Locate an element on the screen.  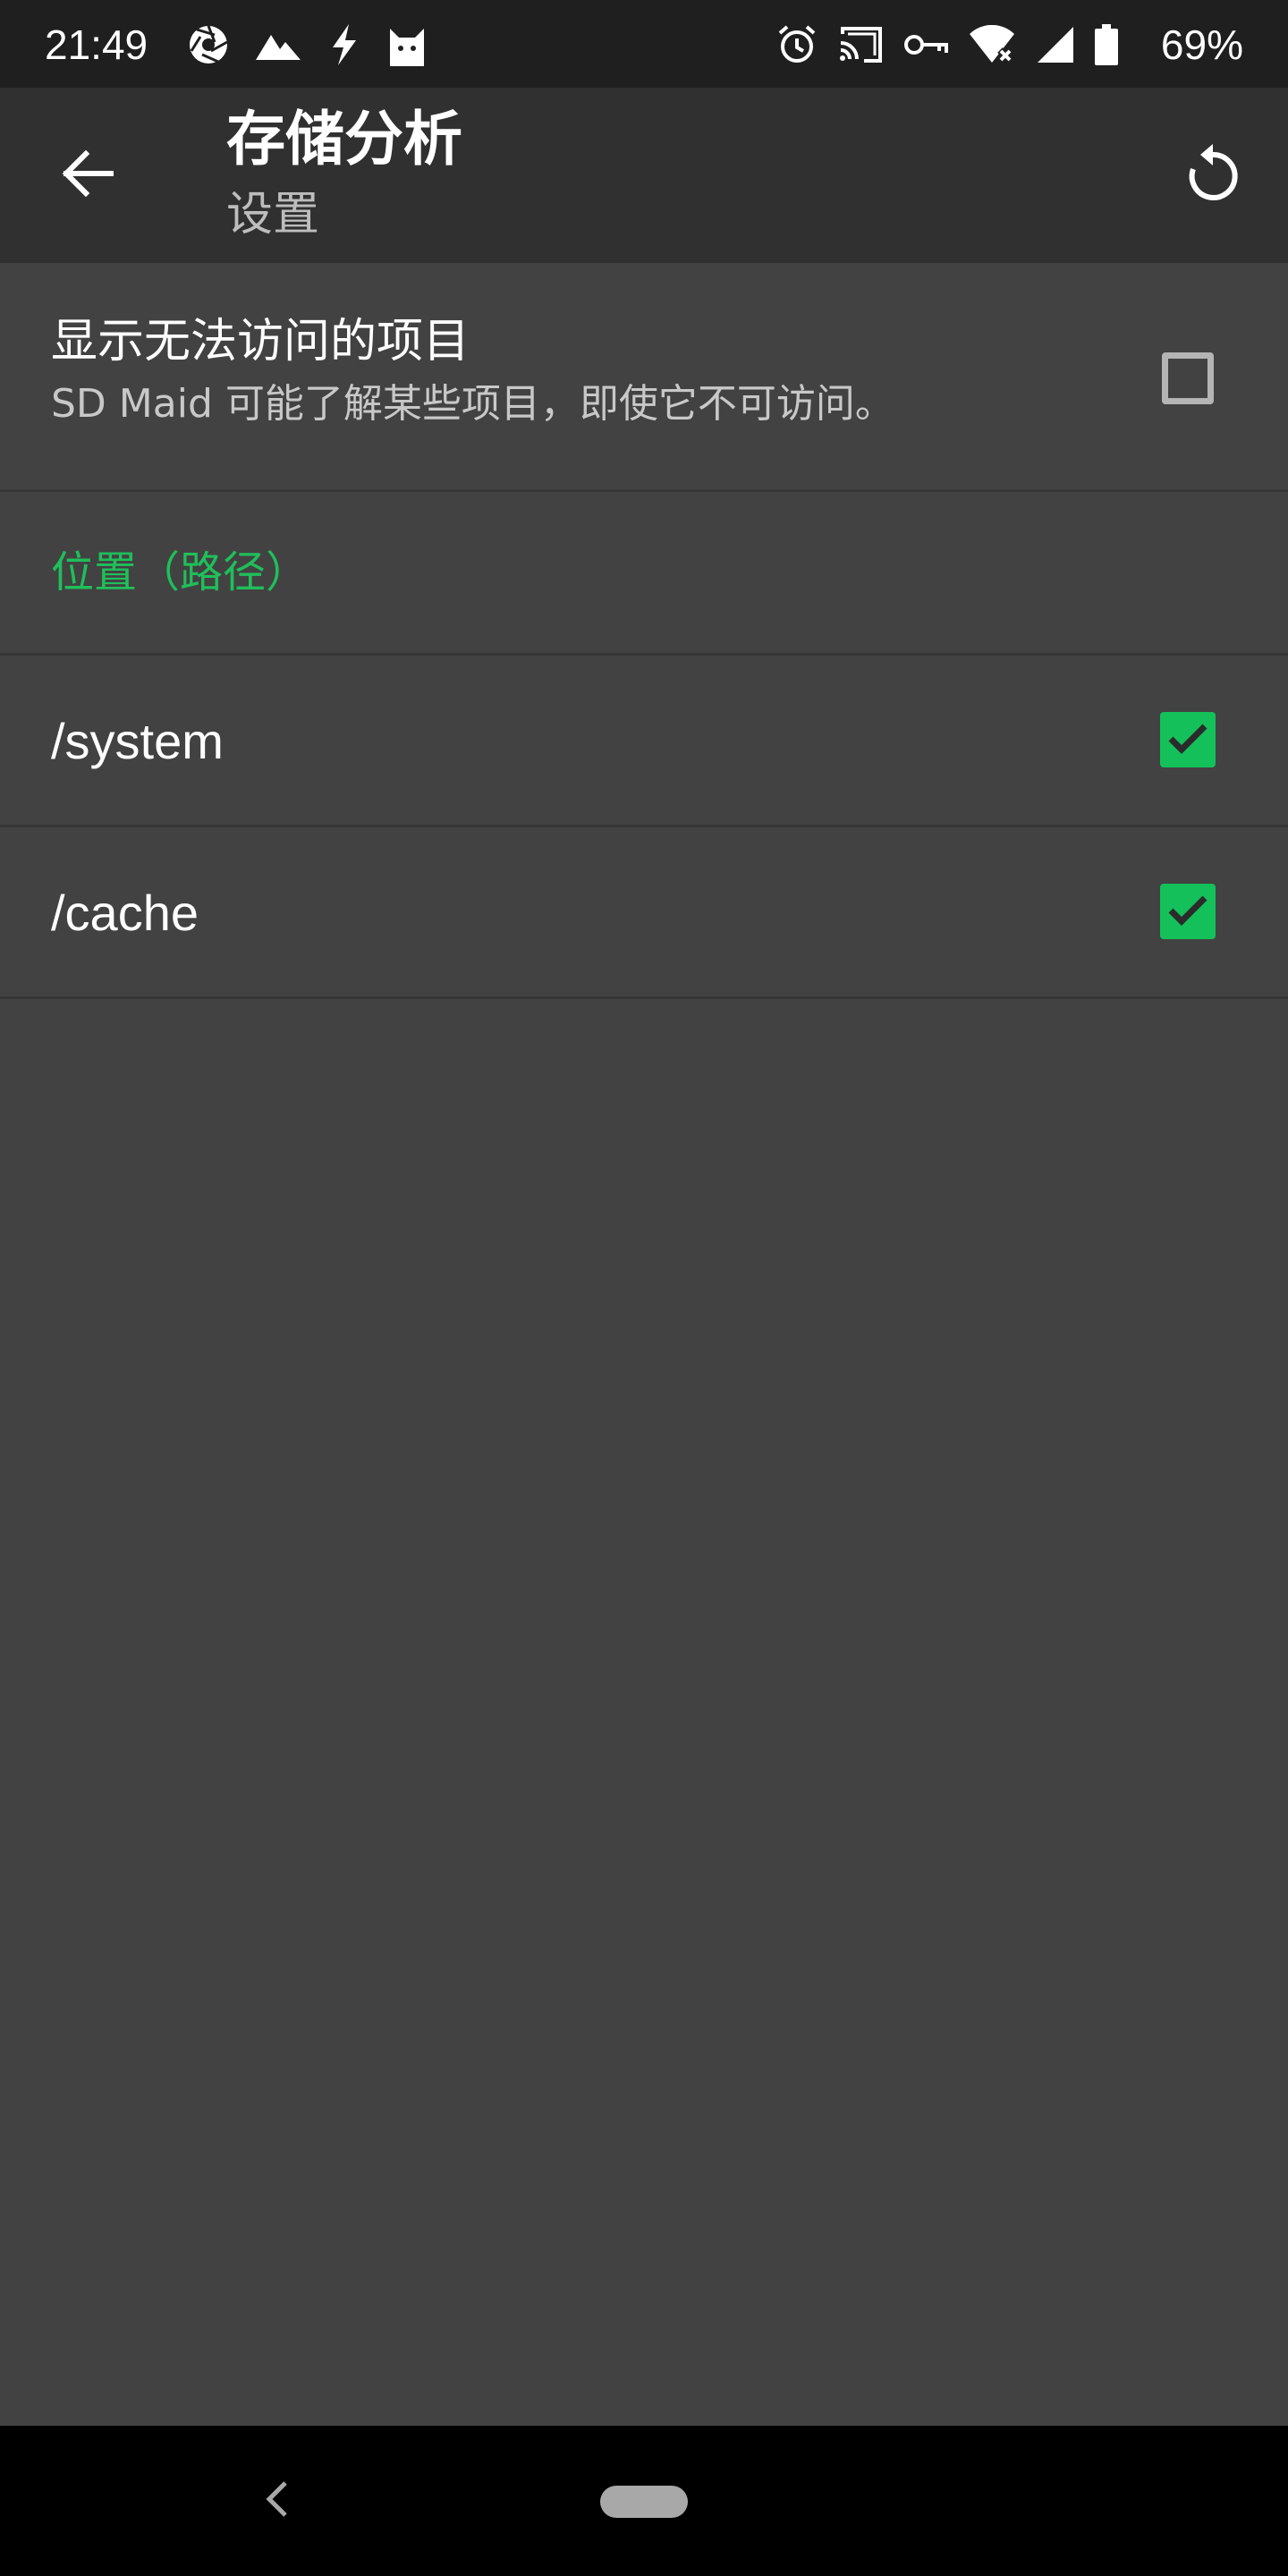
arrow-back-icon is located at coordinates (87, 175).